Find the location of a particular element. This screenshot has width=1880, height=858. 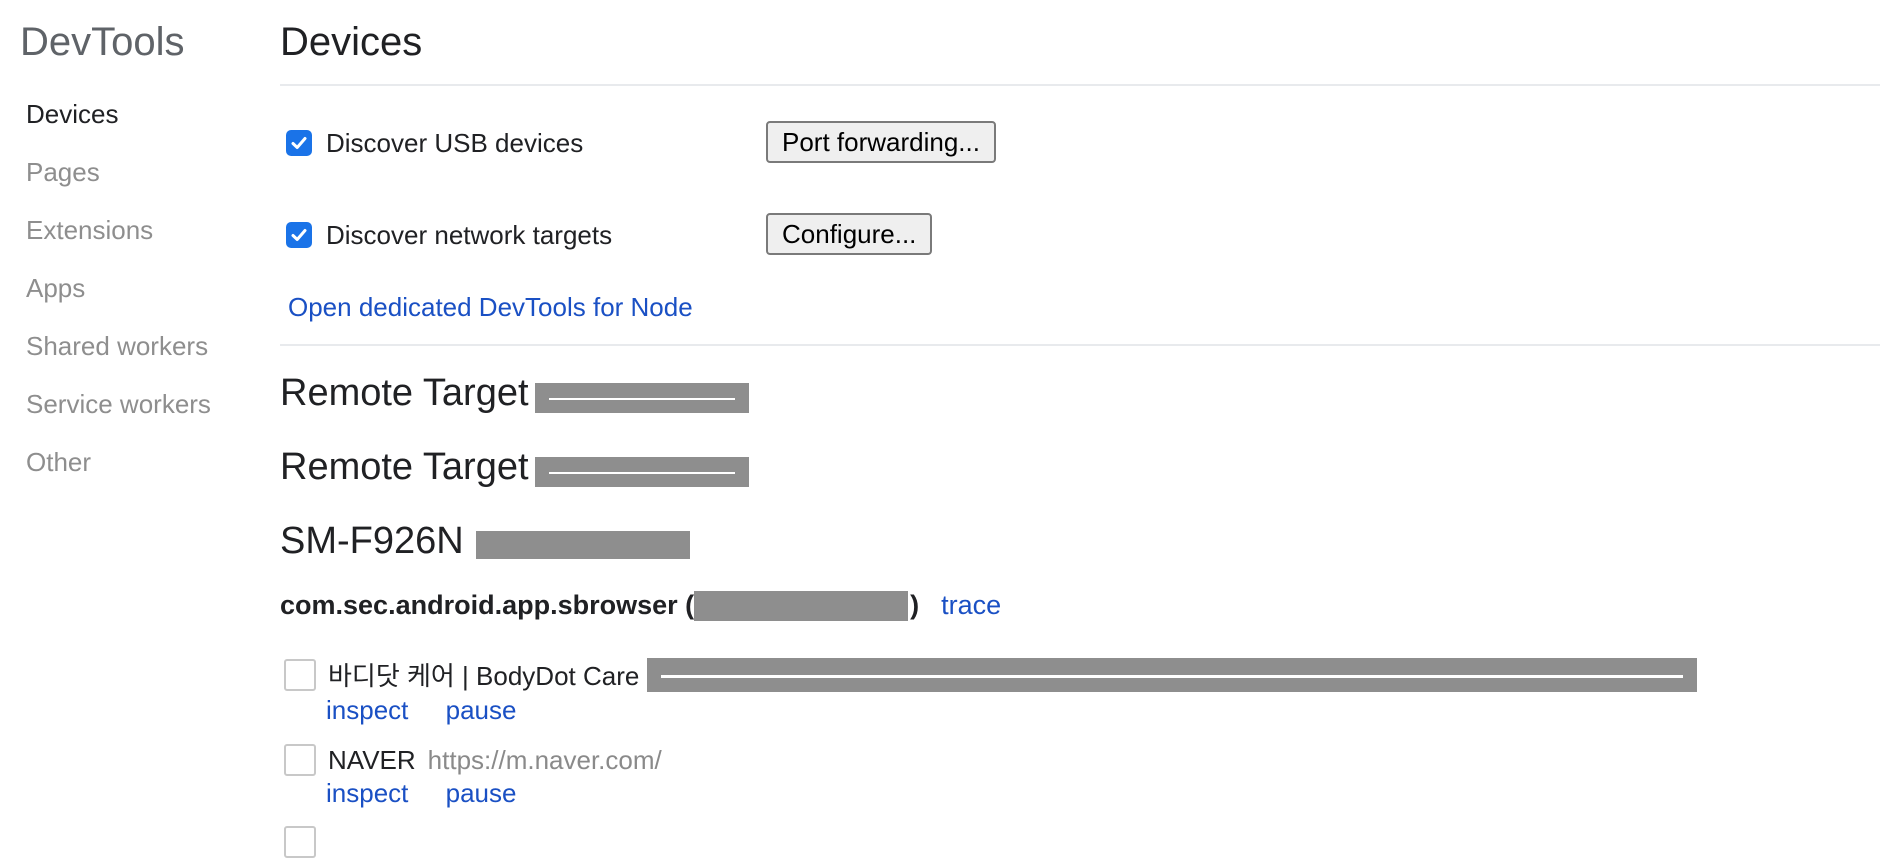

page-title: Devices is located at coordinates (351, 42).